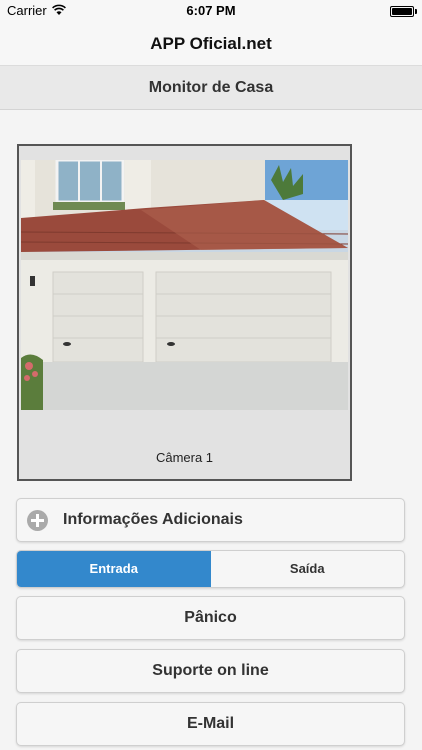 Image resolution: width=422 pixels, height=750 pixels. I want to click on status-bar: Carrier 6:07 PM, so click(211, 11).